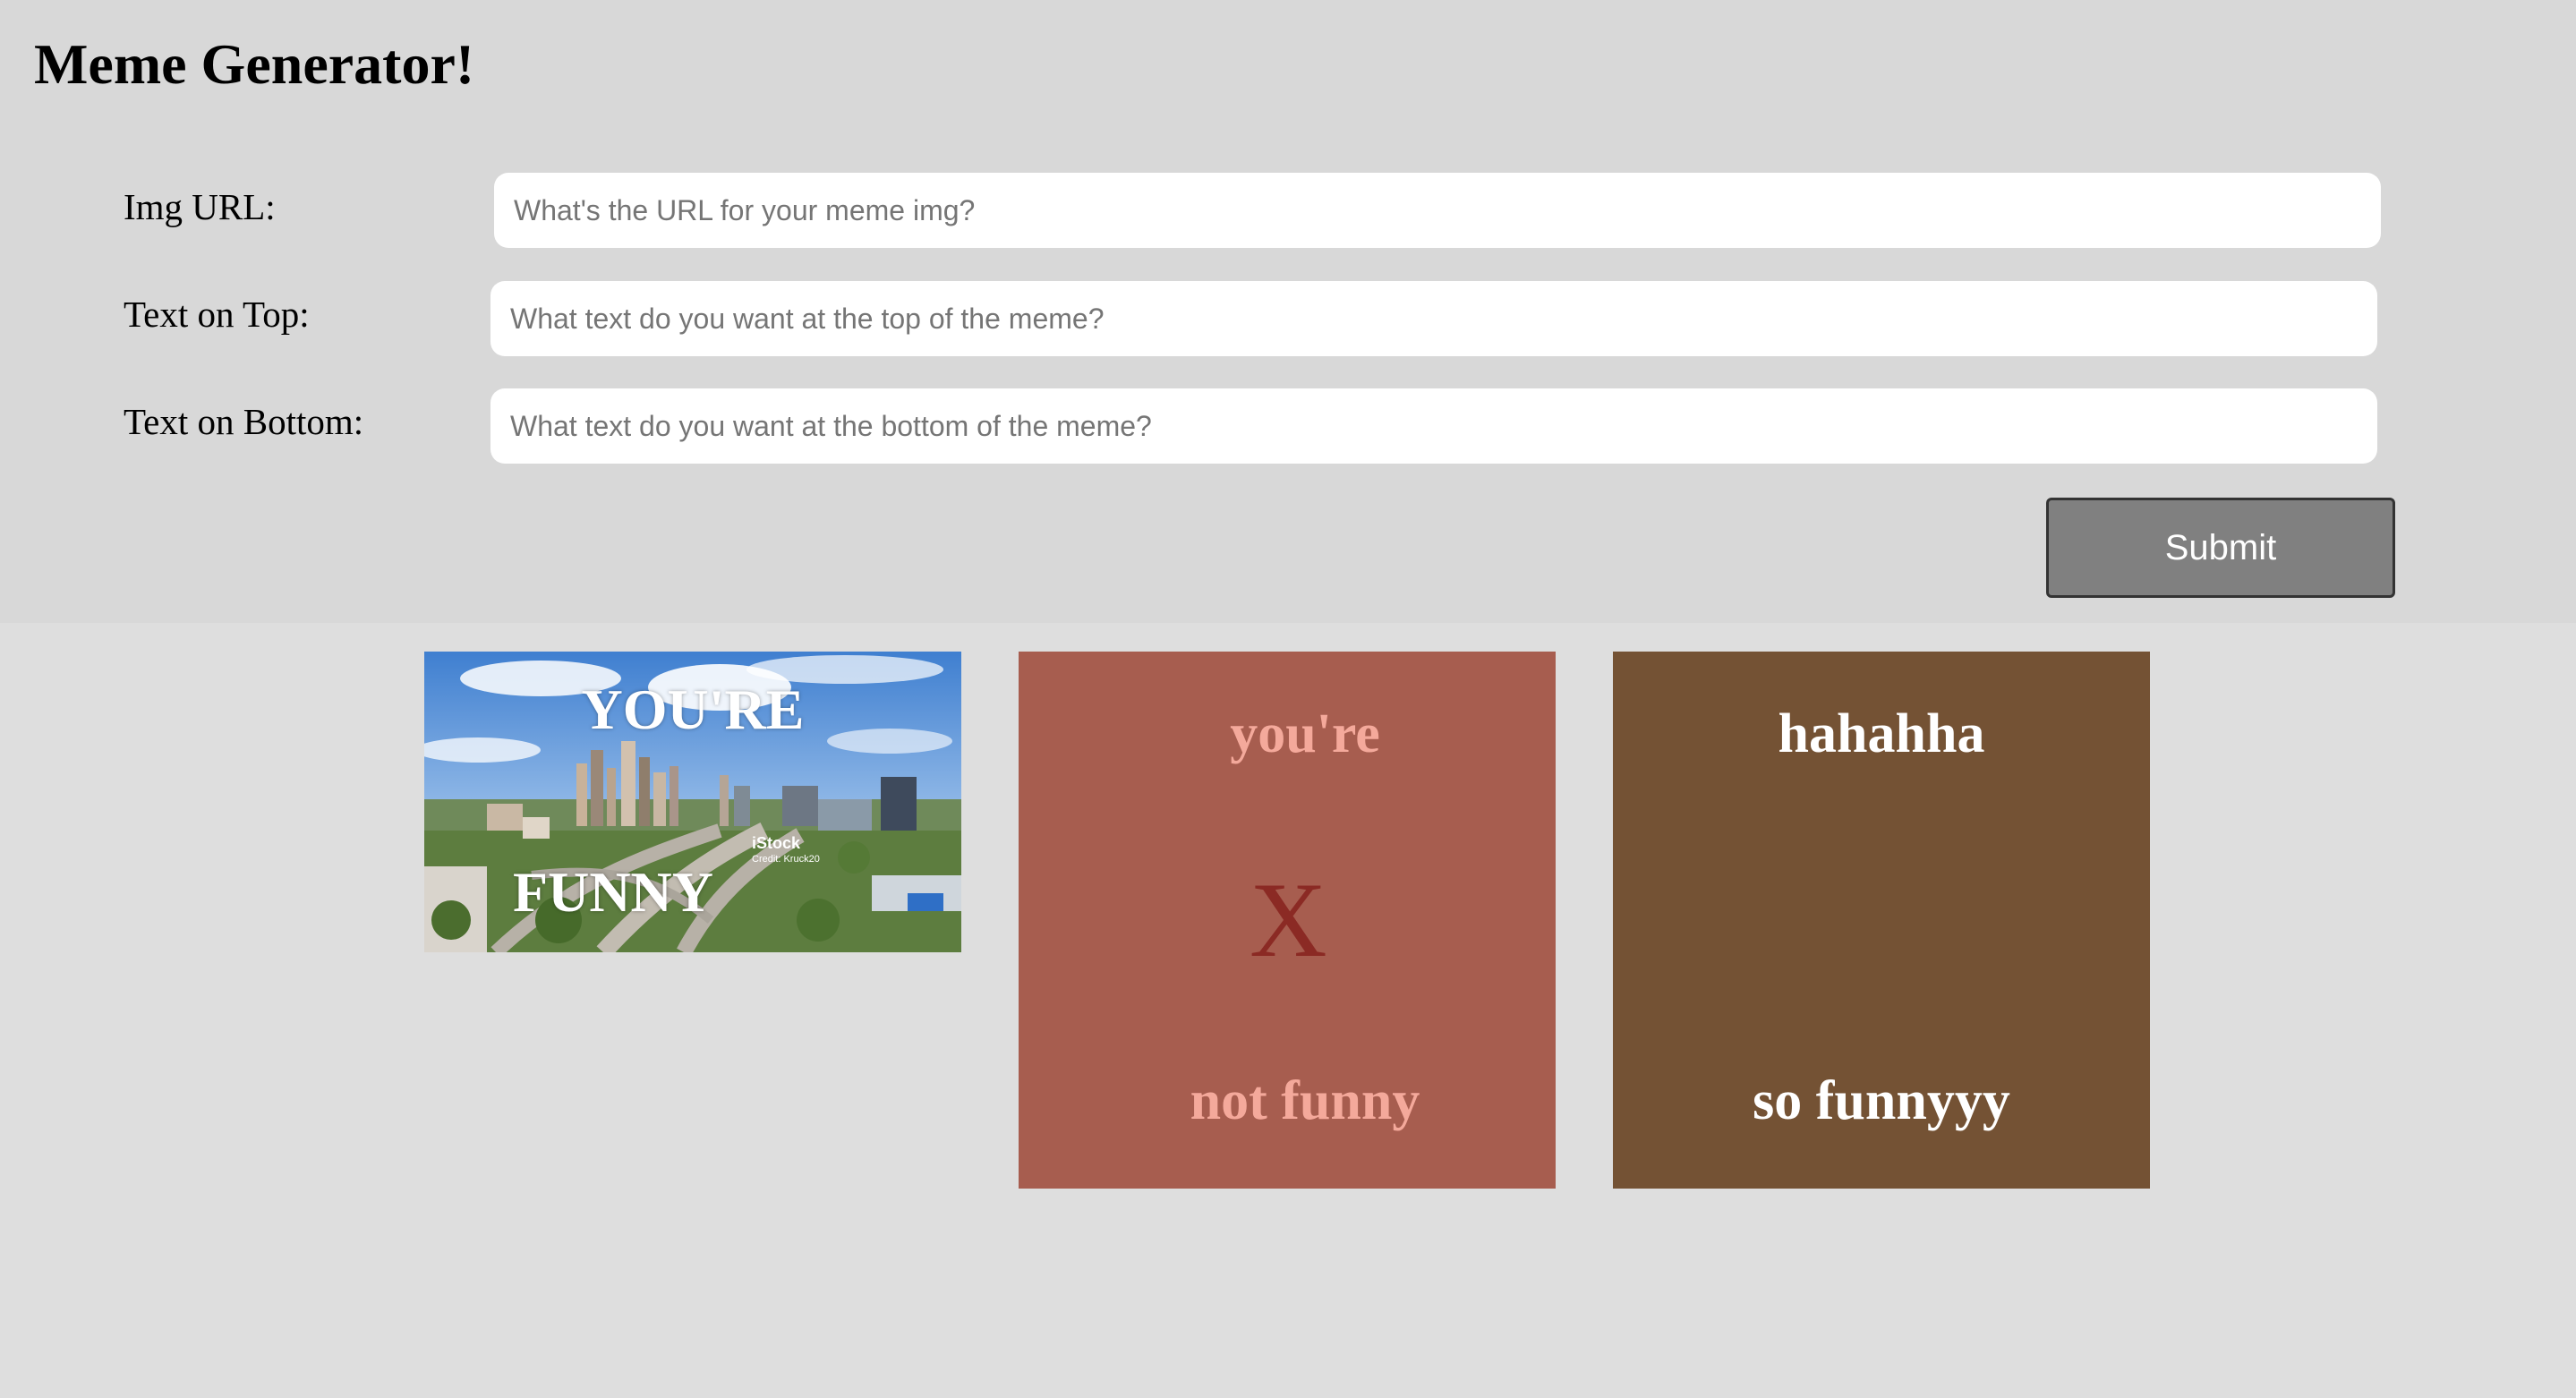  What do you see at coordinates (1433, 318) in the screenshot?
I see `top-text-input` at bounding box center [1433, 318].